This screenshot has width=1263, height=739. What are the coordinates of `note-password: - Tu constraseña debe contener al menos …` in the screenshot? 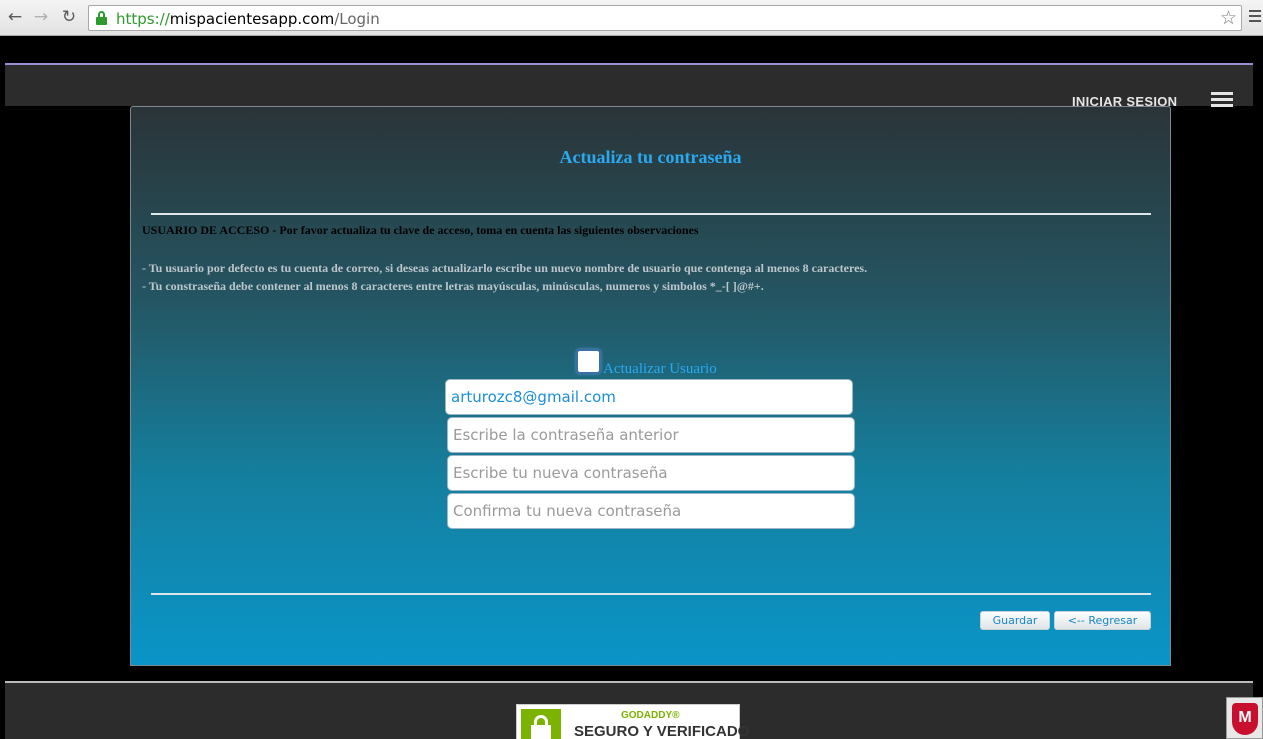 It's located at (453, 286).